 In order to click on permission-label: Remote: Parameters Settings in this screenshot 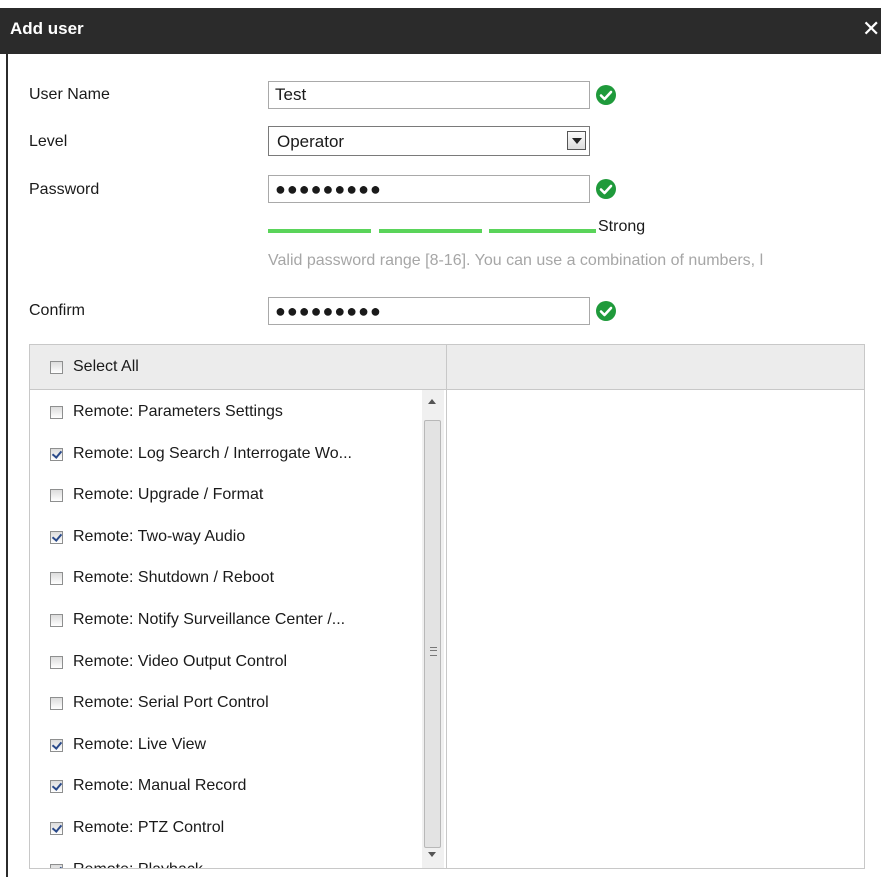, I will do `click(178, 411)`.